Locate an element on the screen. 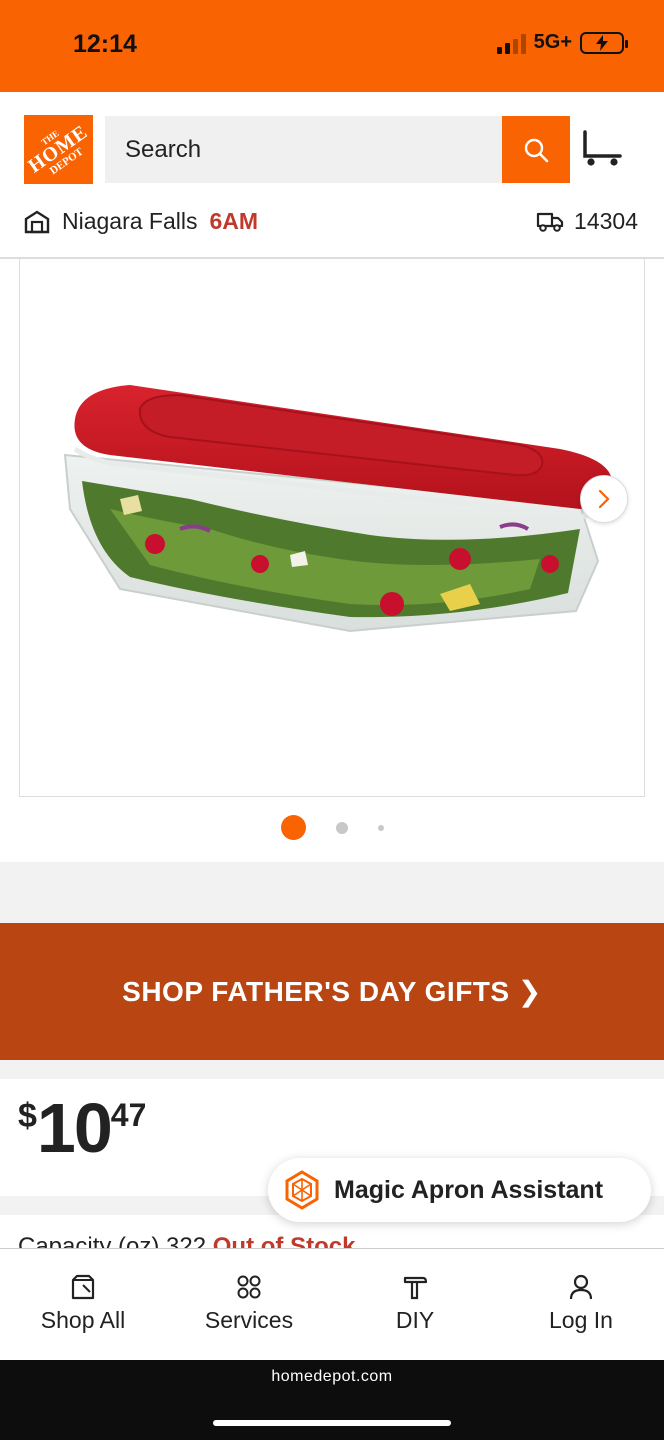 Image resolution: width=664 pixels, height=1440 pixels. shop-all-icon is located at coordinates (83, 1287).